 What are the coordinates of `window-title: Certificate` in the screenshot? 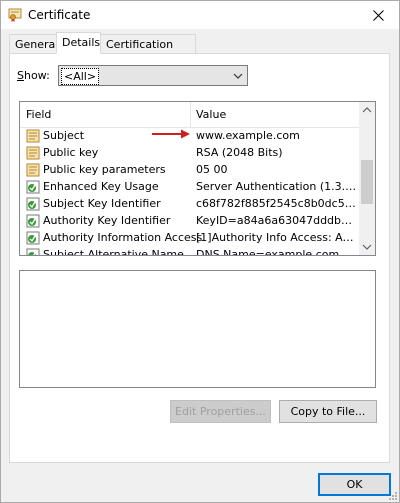 It's located at (59, 15).